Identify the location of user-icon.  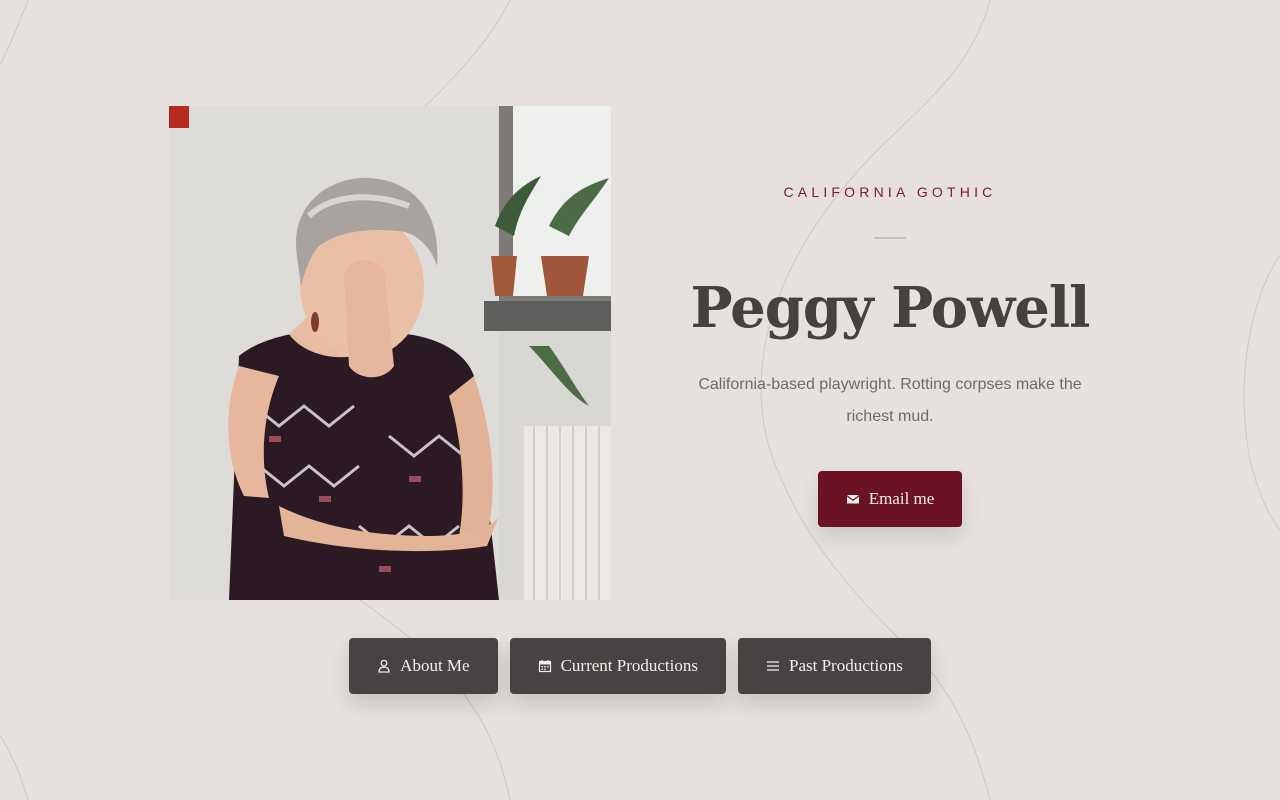
(384, 666).